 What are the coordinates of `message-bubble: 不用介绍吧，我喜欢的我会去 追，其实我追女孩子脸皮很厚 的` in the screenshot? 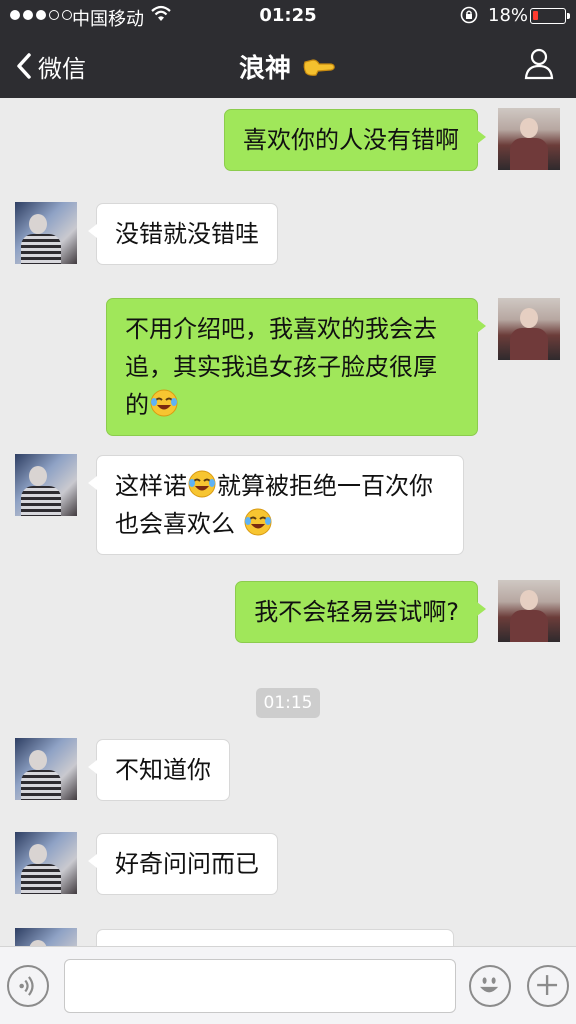 It's located at (296, 367).